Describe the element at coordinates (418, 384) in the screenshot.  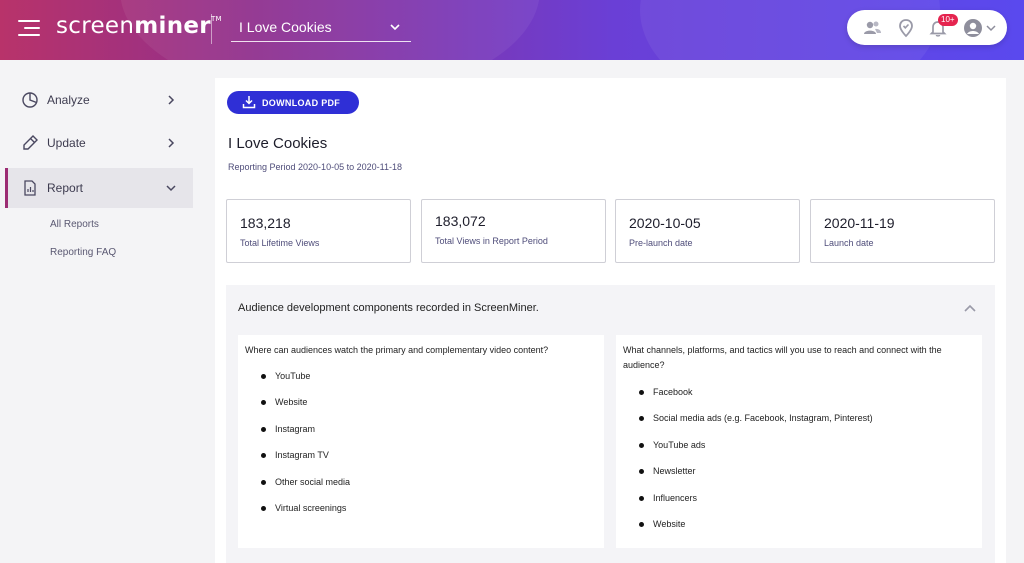
I see `list-item: YouTube` at that location.